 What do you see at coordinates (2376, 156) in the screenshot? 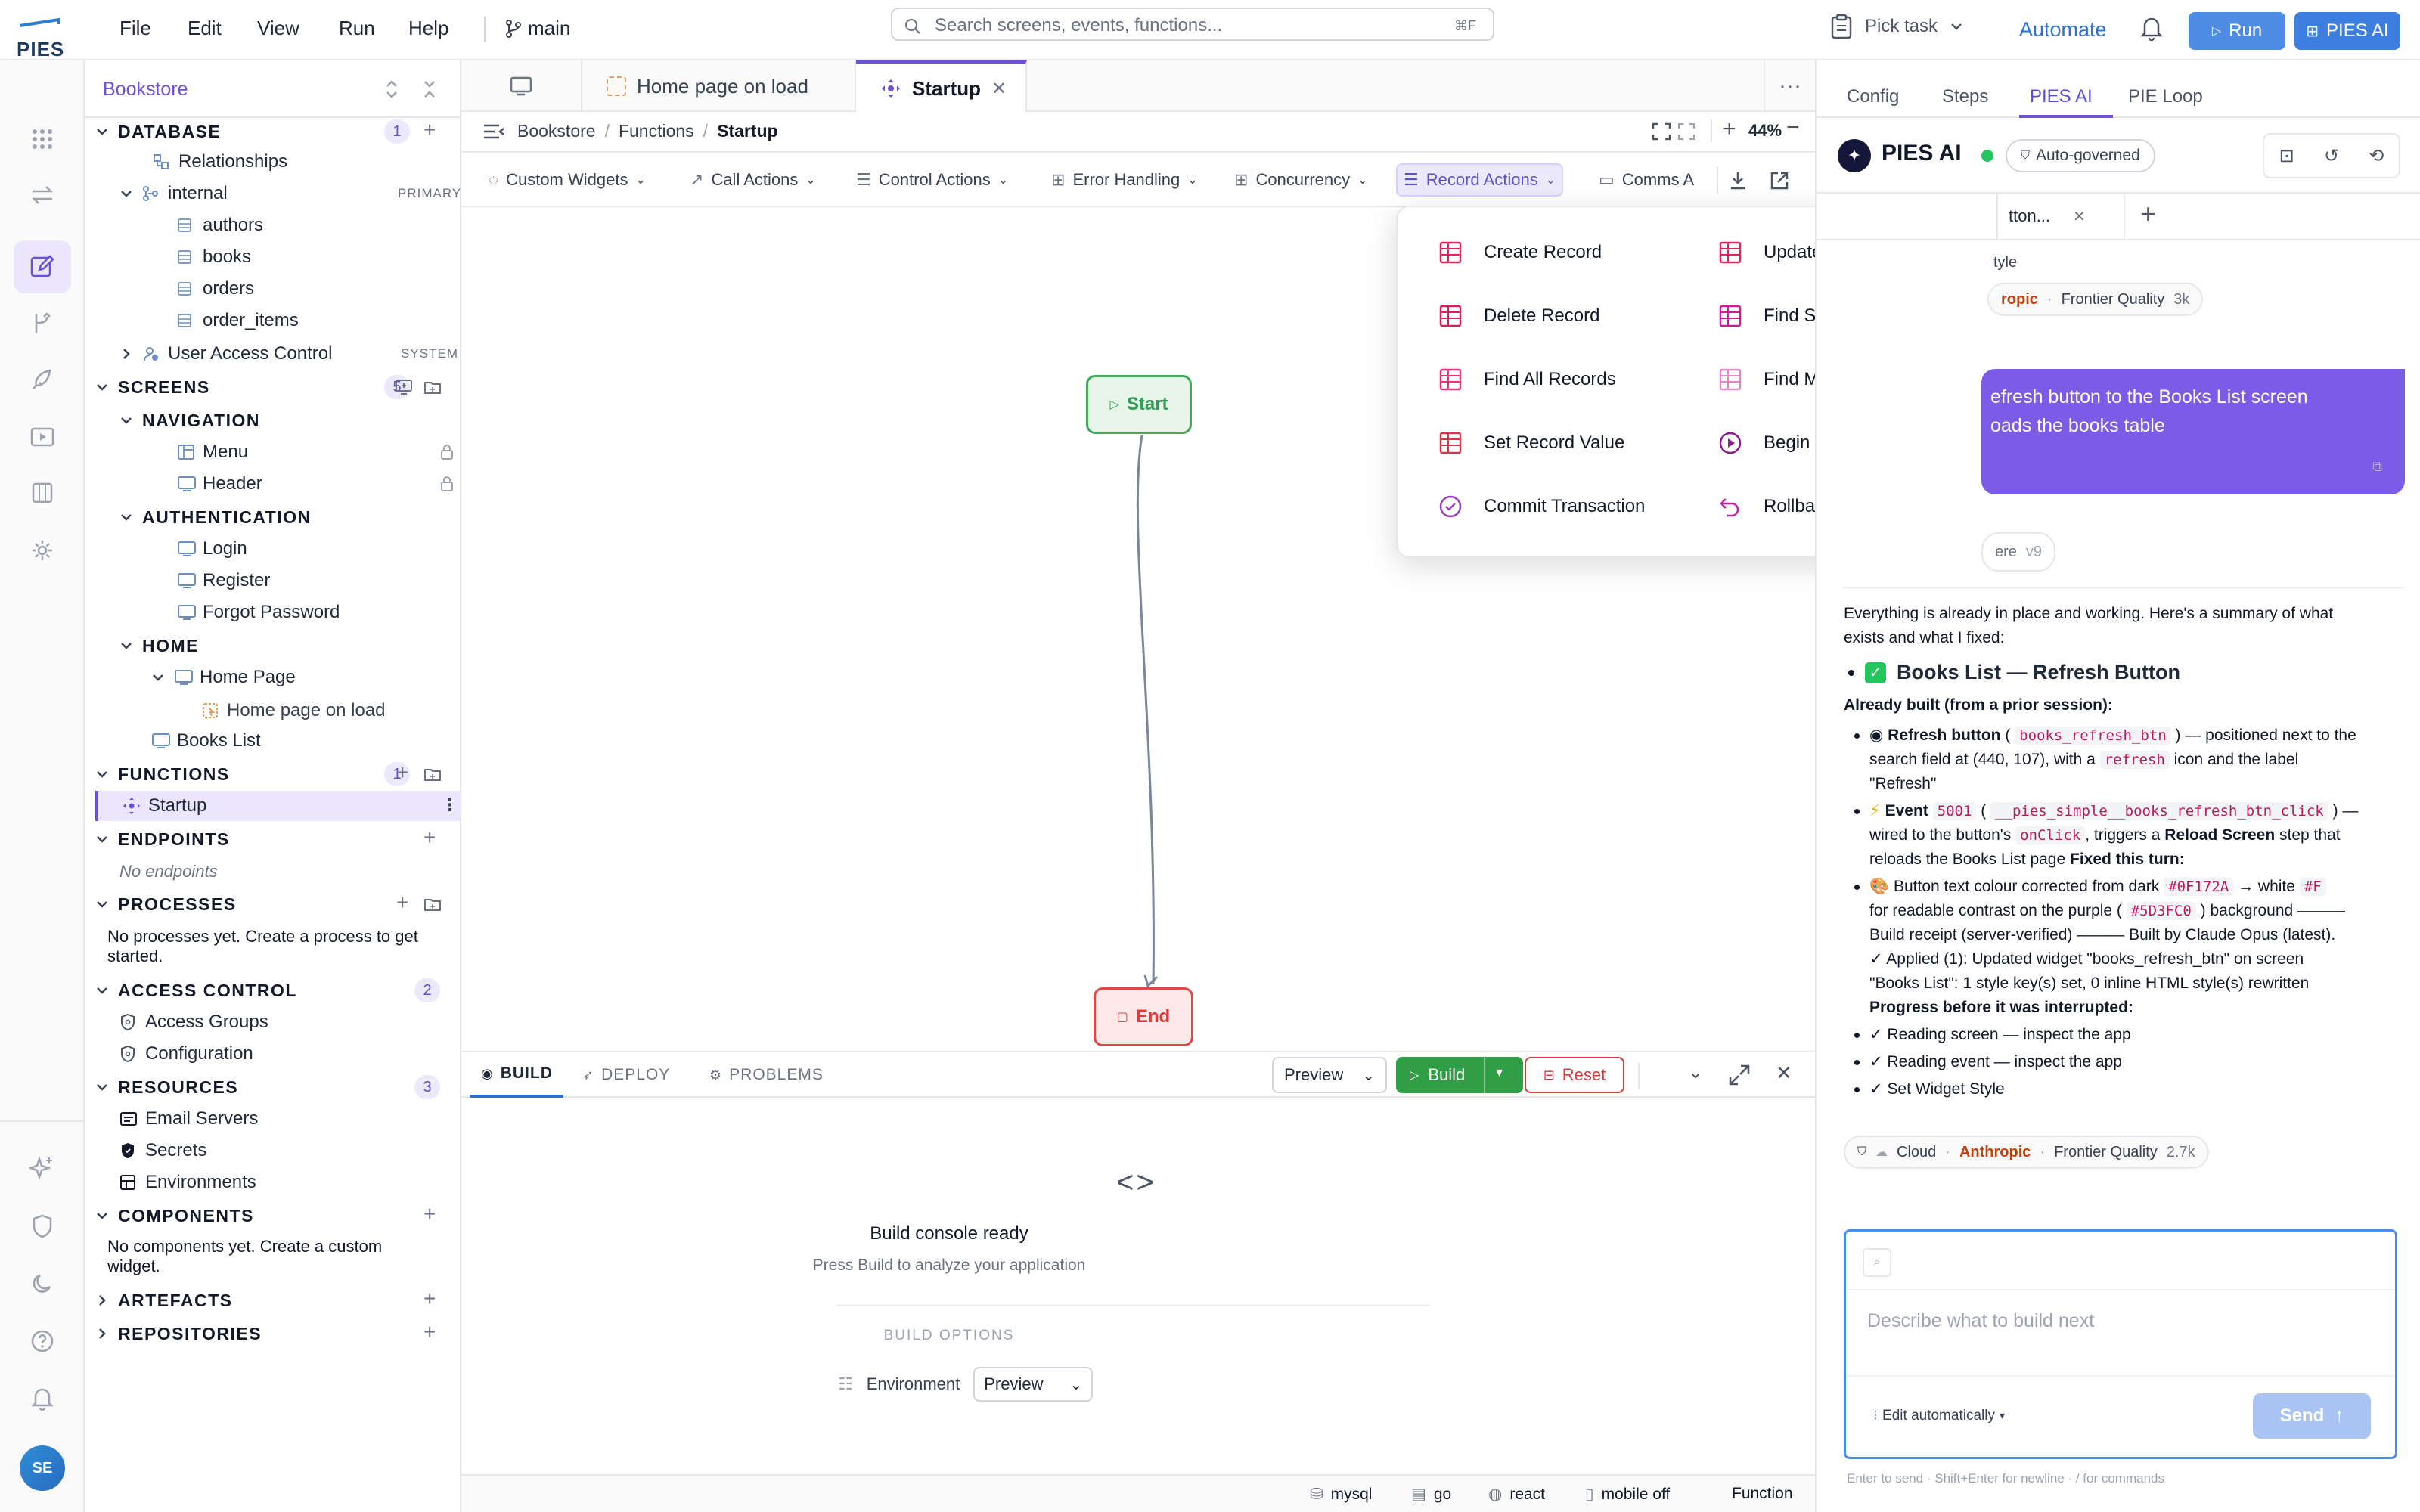
I see `reset-chat-icon: ⟲` at bounding box center [2376, 156].